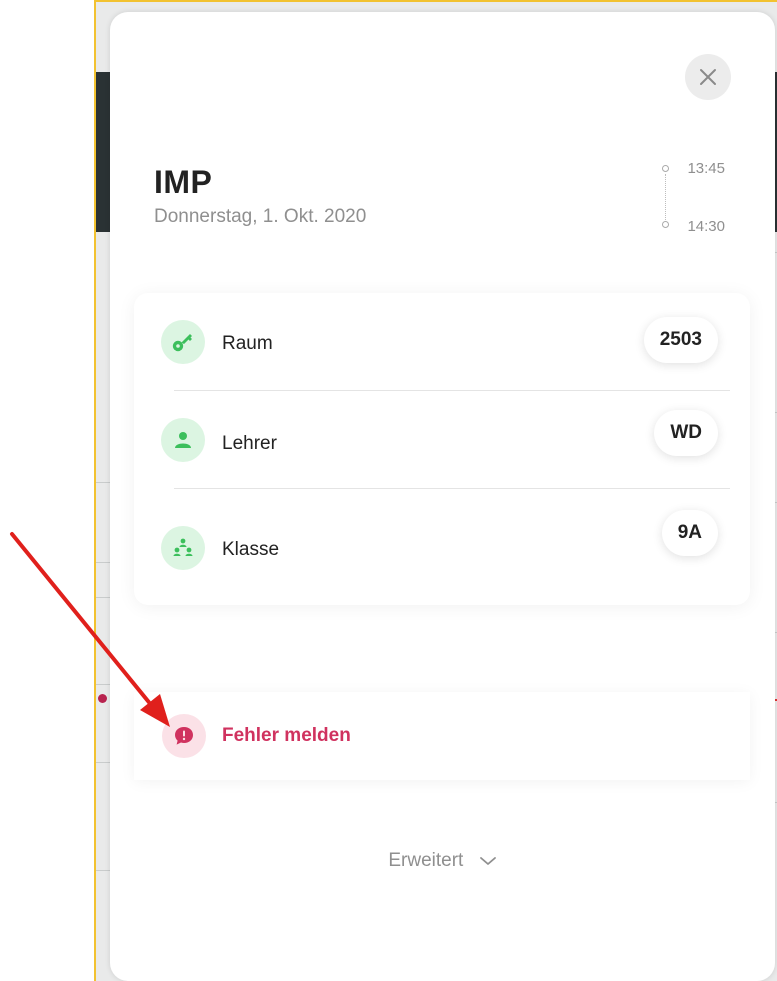 This screenshot has width=777, height=981. What do you see at coordinates (183, 548) in the screenshot?
I see `group-icon` at bounding box center [183, 548].